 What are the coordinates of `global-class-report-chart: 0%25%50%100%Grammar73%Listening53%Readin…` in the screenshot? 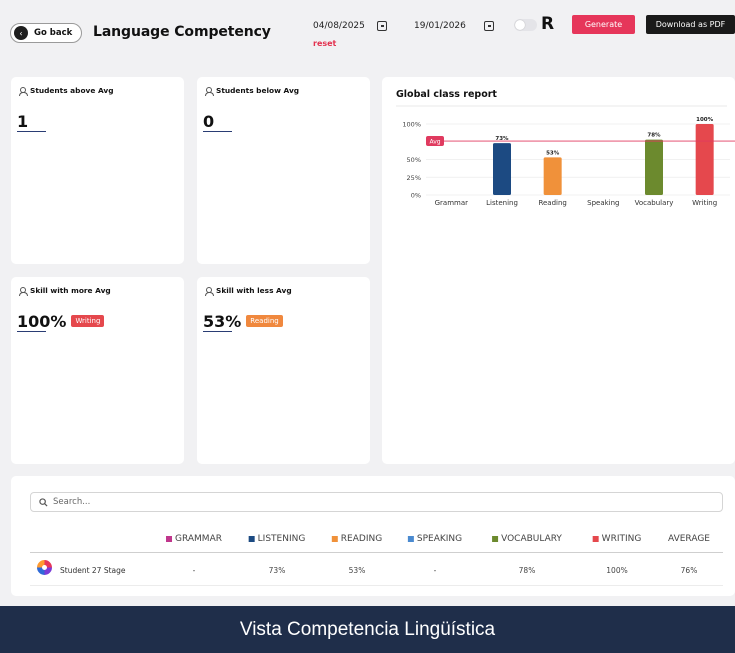 It's located at (565, 156).